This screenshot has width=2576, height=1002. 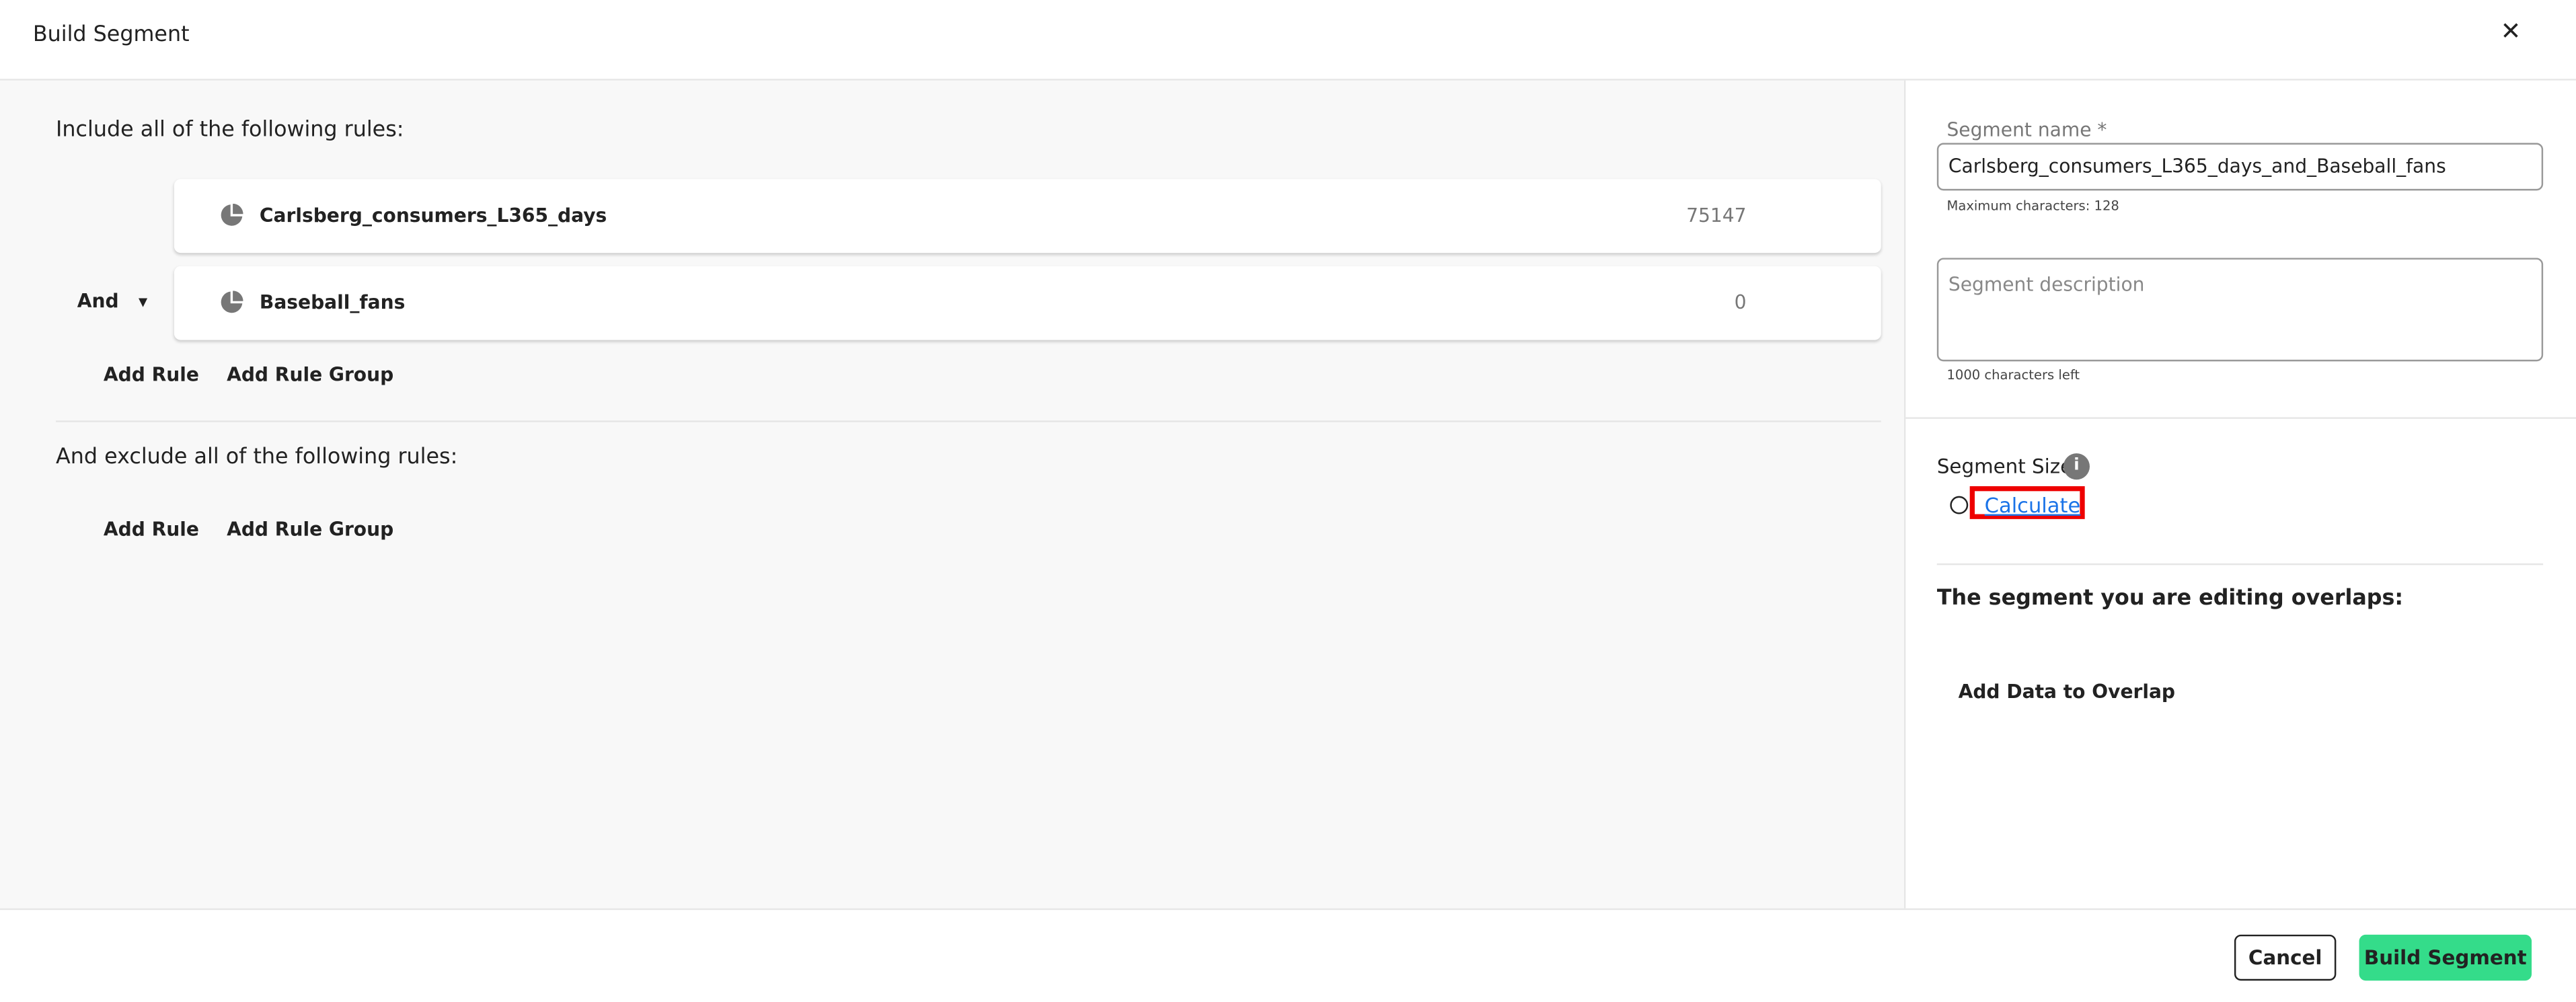 What do you see at coordinates (151, 374) in the screenshot?
I see `add-rule-button: Add Rule` at bounding box center [151, 374].